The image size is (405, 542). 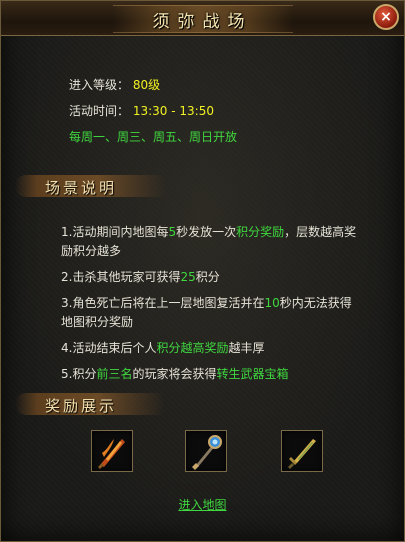 I want to click on rule-text: 2.击杀其他玩家可获得, so click(x=121, y=277).